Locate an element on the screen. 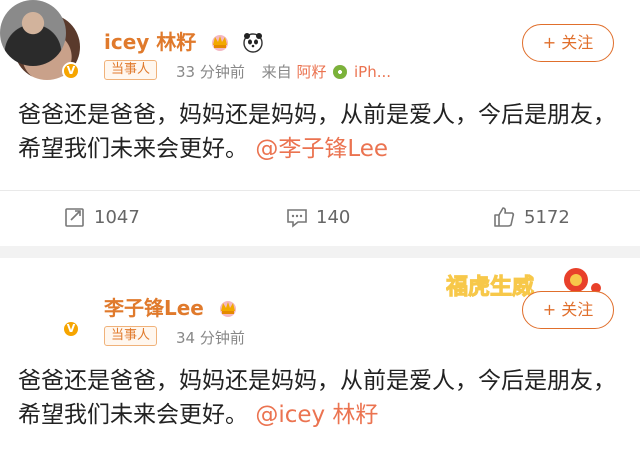 This screenshot has height=450, width=640. comment-icon is located at coordinates (297, 218).